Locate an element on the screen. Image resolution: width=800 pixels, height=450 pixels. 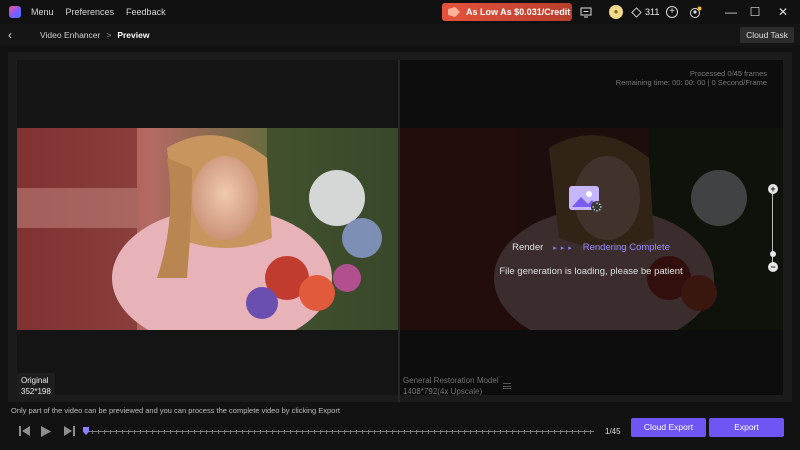
breadcrumb-current: Preview is located at coordinates (133, 35).